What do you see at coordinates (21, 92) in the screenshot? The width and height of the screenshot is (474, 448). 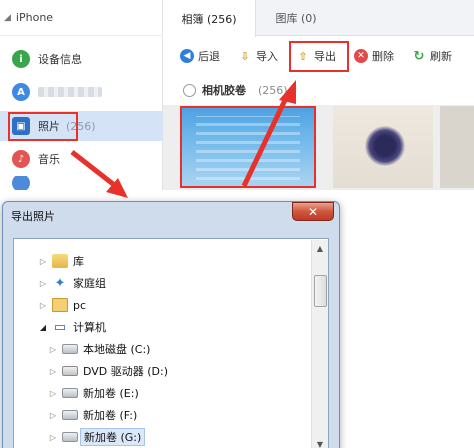 I see `app-store-icon: A` at bounding box center [21, 92].